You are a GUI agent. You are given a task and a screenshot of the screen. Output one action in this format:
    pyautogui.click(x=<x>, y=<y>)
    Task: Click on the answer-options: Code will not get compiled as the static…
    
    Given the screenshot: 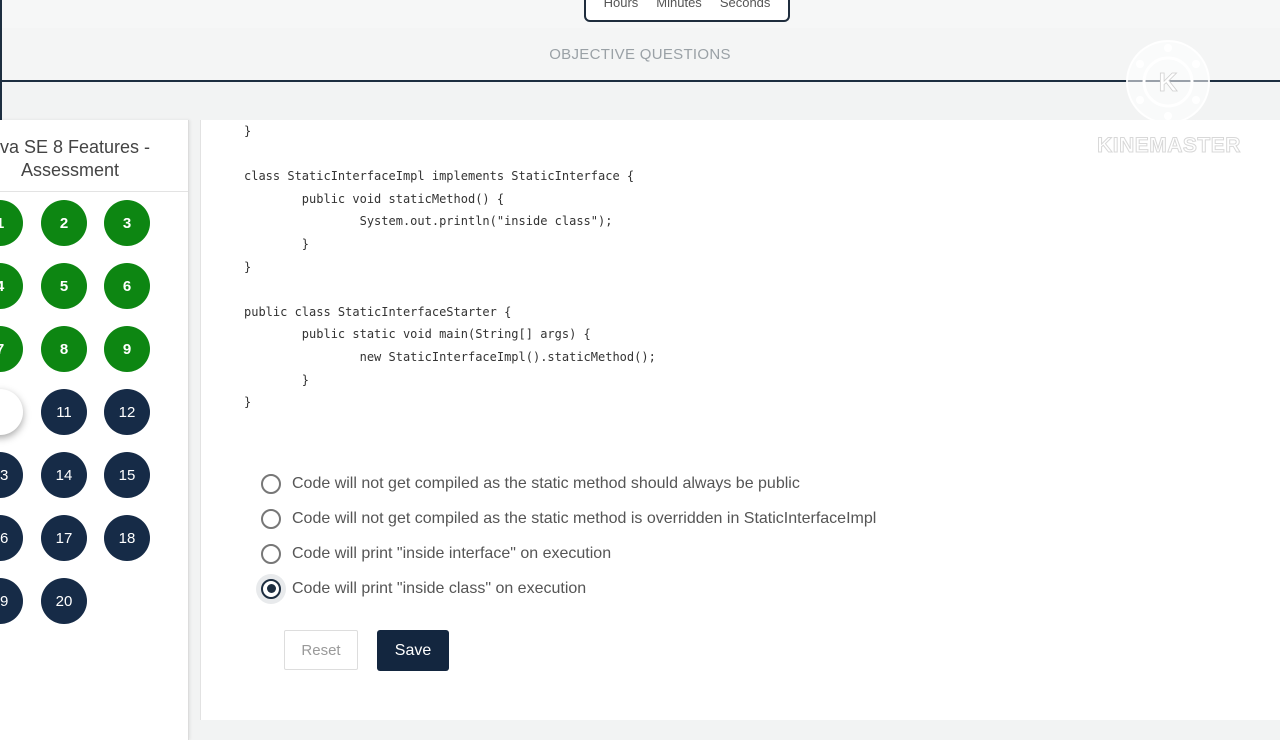 What is the action you would take?
    pyautogui.click(x=568, y=536)
    